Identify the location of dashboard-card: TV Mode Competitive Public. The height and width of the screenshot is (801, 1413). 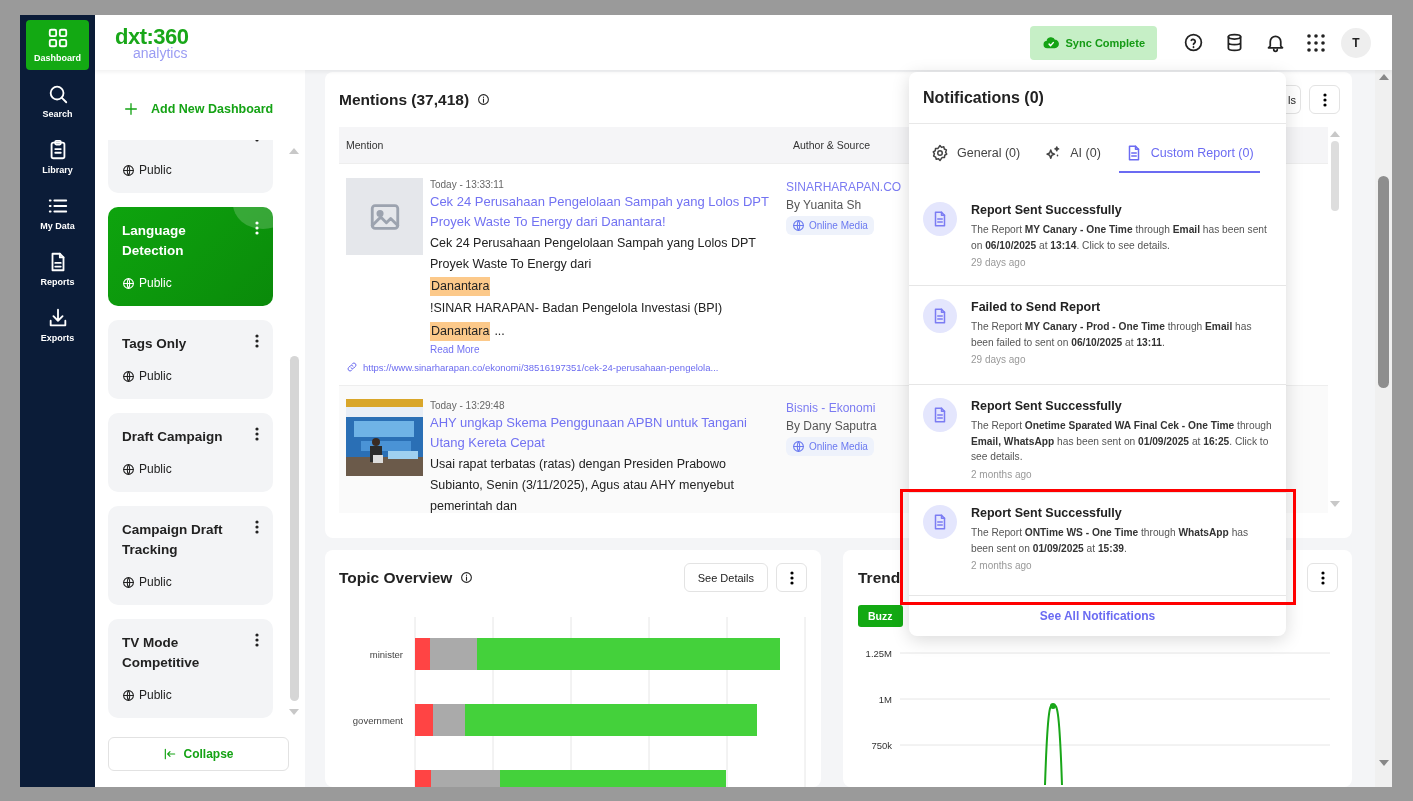
(190, 668).